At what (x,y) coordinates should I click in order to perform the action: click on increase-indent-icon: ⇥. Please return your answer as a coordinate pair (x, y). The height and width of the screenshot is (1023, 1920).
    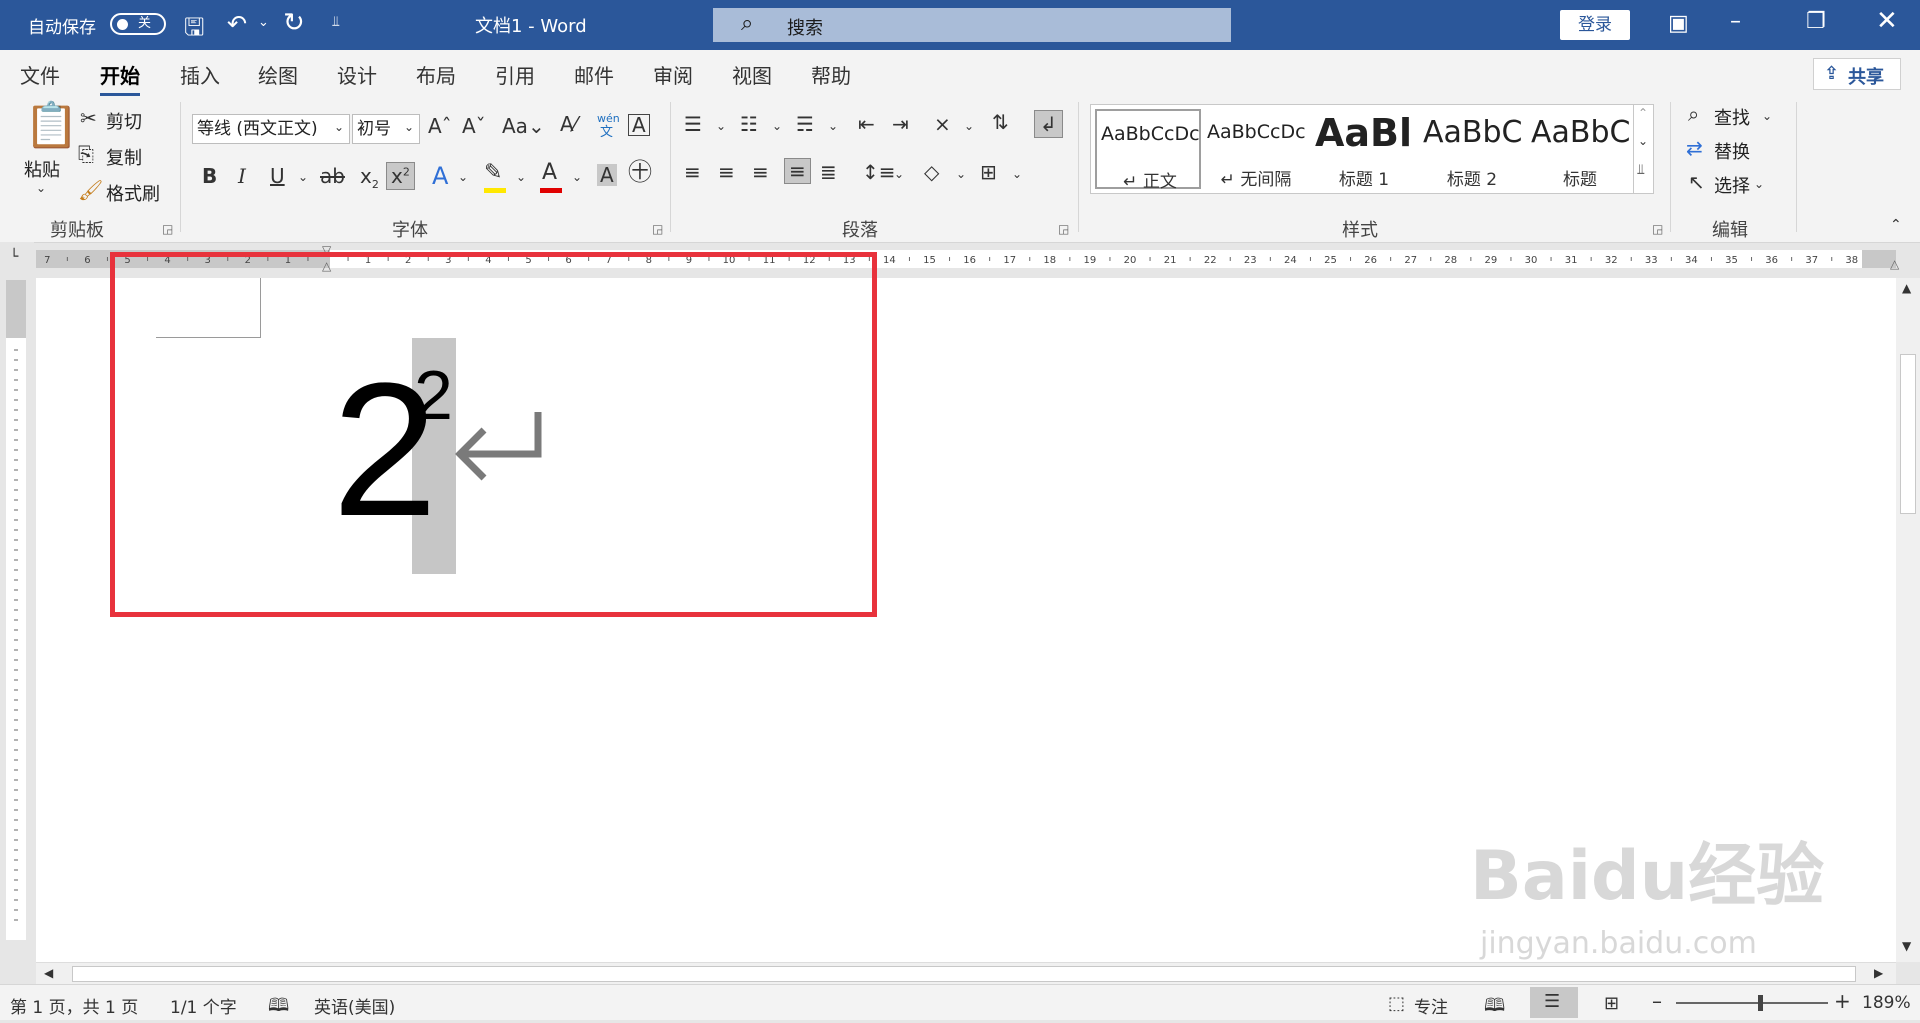
    Looking at the image, I should click on (900, 124).